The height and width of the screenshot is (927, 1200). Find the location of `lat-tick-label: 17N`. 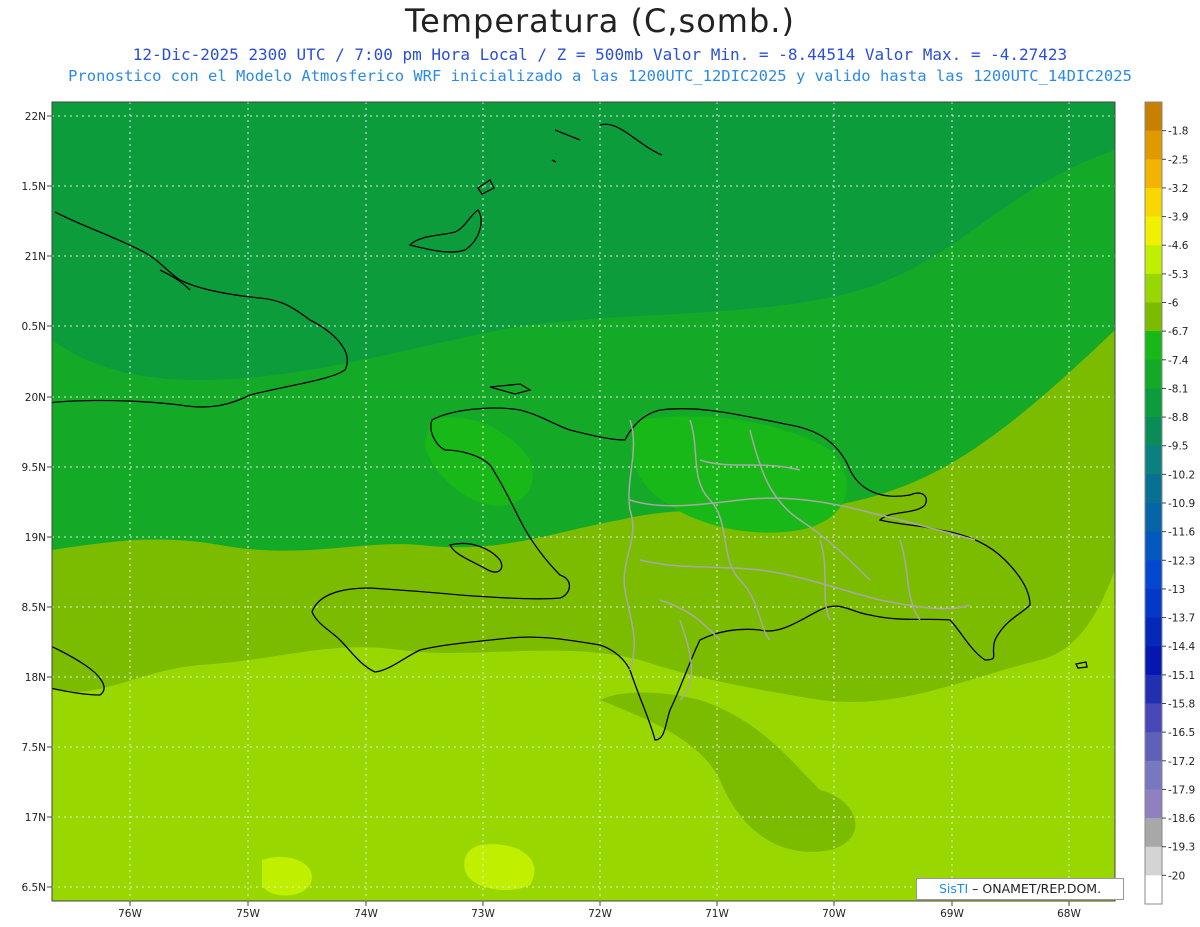

lat-tick-label: 17N is located at coordinates (35, 818).